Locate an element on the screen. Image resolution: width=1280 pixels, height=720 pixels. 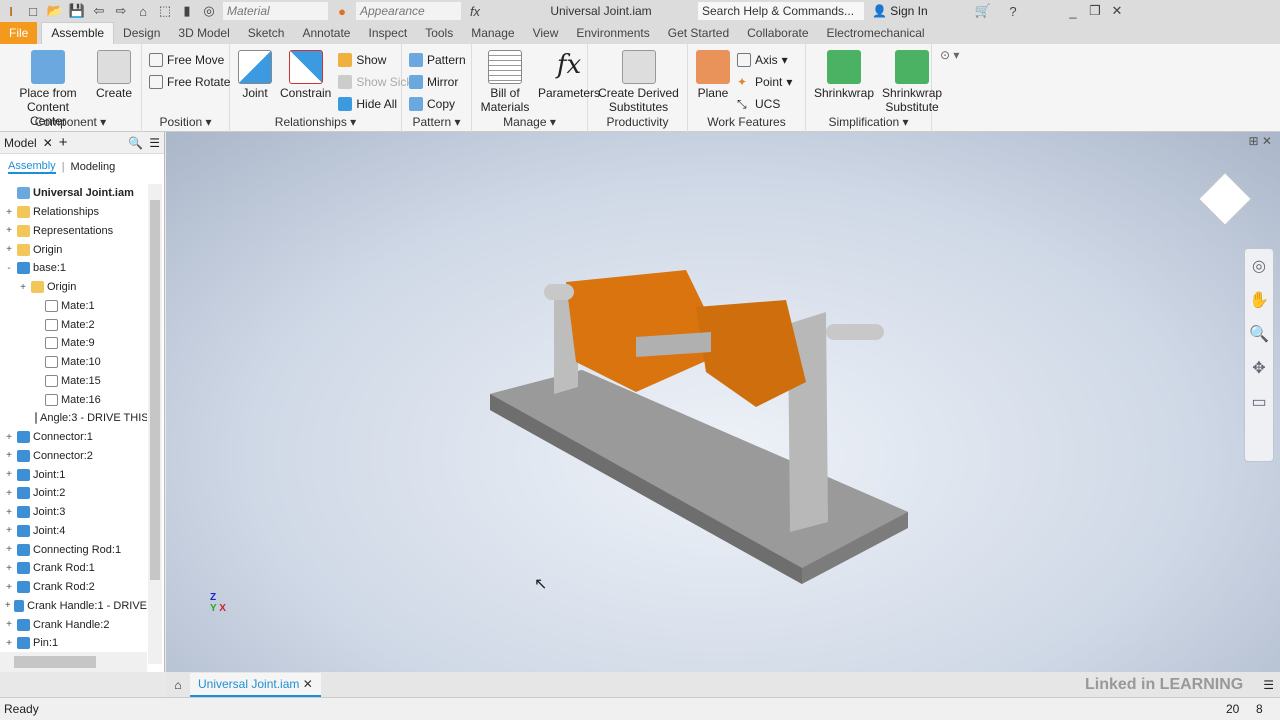
tab-annotate: Annotate is located at coordinates (326, 33).